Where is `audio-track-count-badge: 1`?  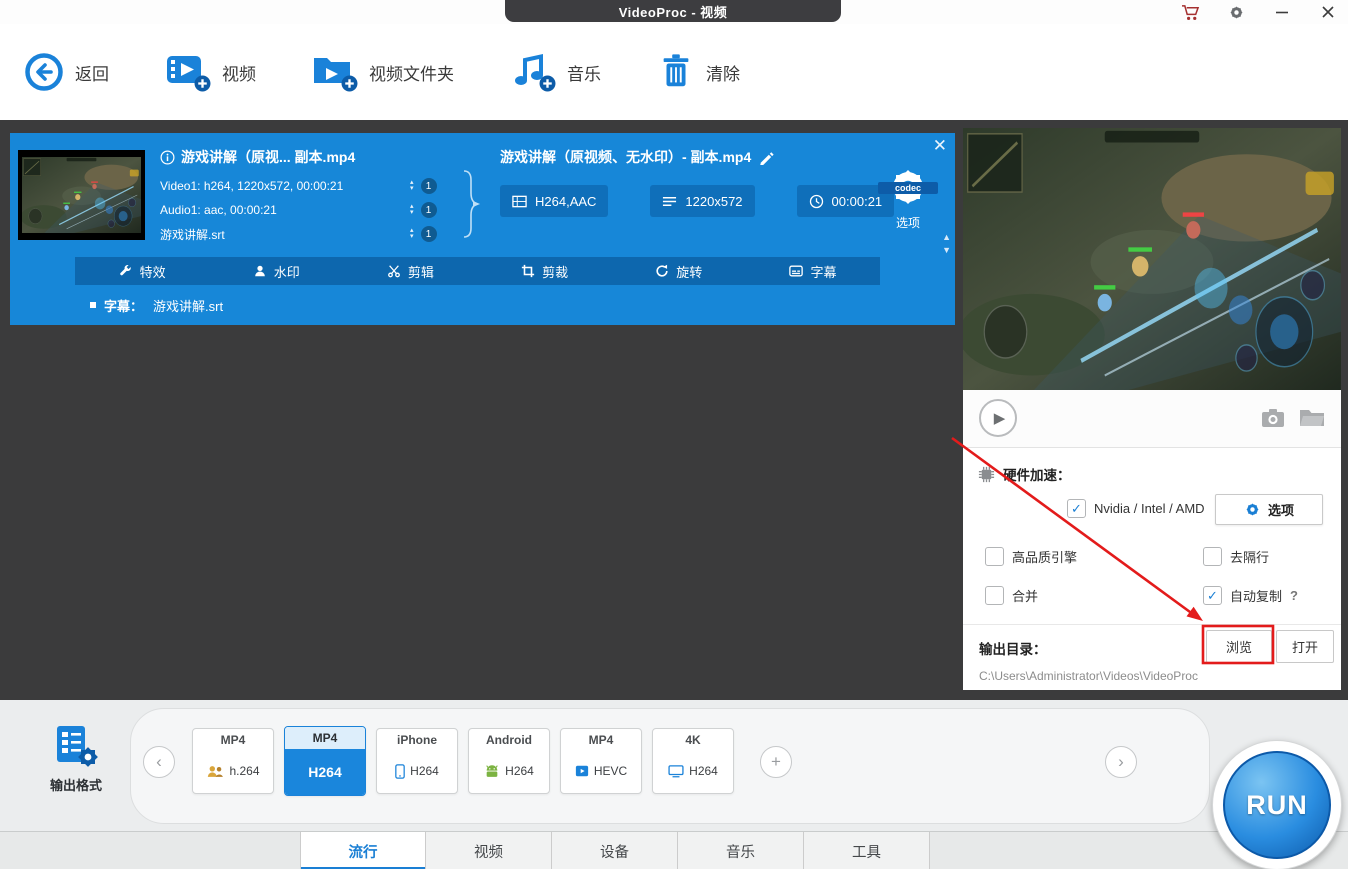 audio-track-count-badge: 1 is located at coordinates (428, 210).